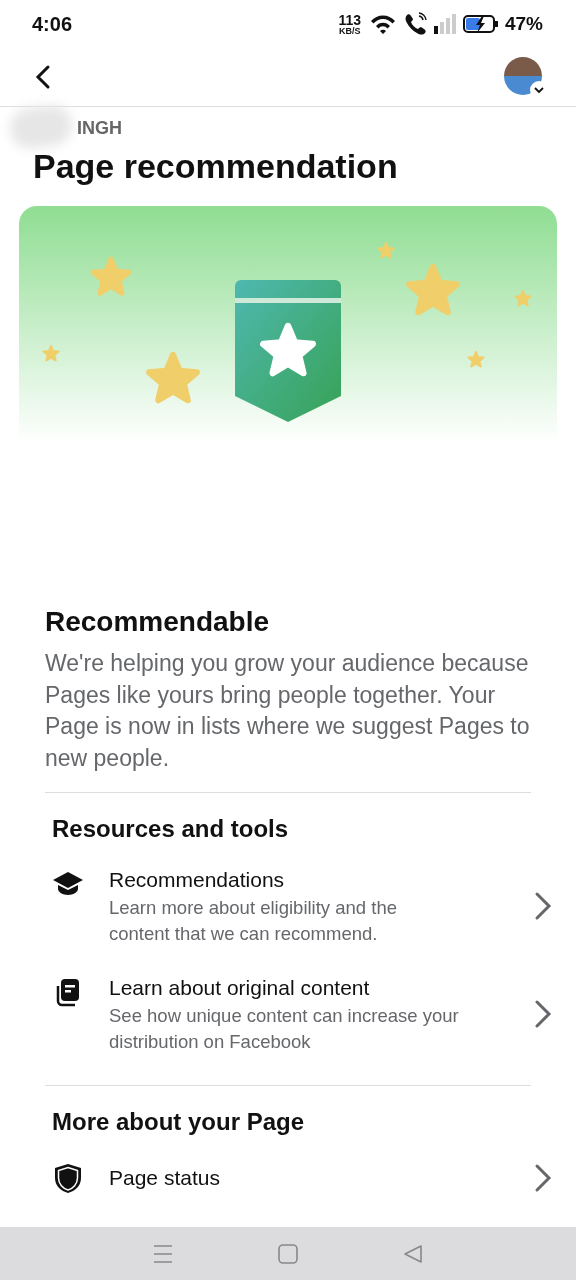  I want to click on list-item: Learn about original content See how unique content can increase your distribution on Facebook, so click(288, 1014).